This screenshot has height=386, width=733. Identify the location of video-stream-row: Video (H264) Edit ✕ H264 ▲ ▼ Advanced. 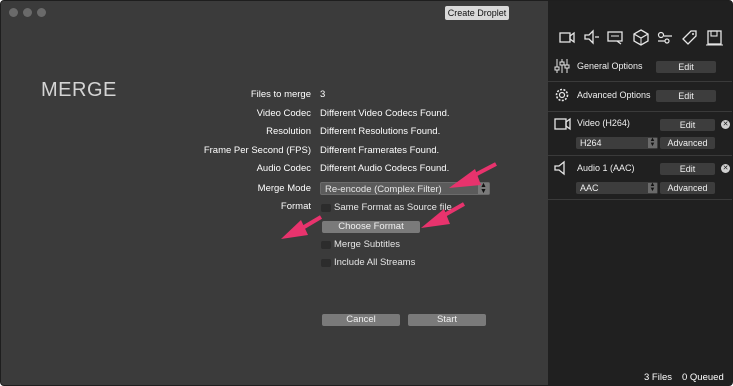
(640, 134).